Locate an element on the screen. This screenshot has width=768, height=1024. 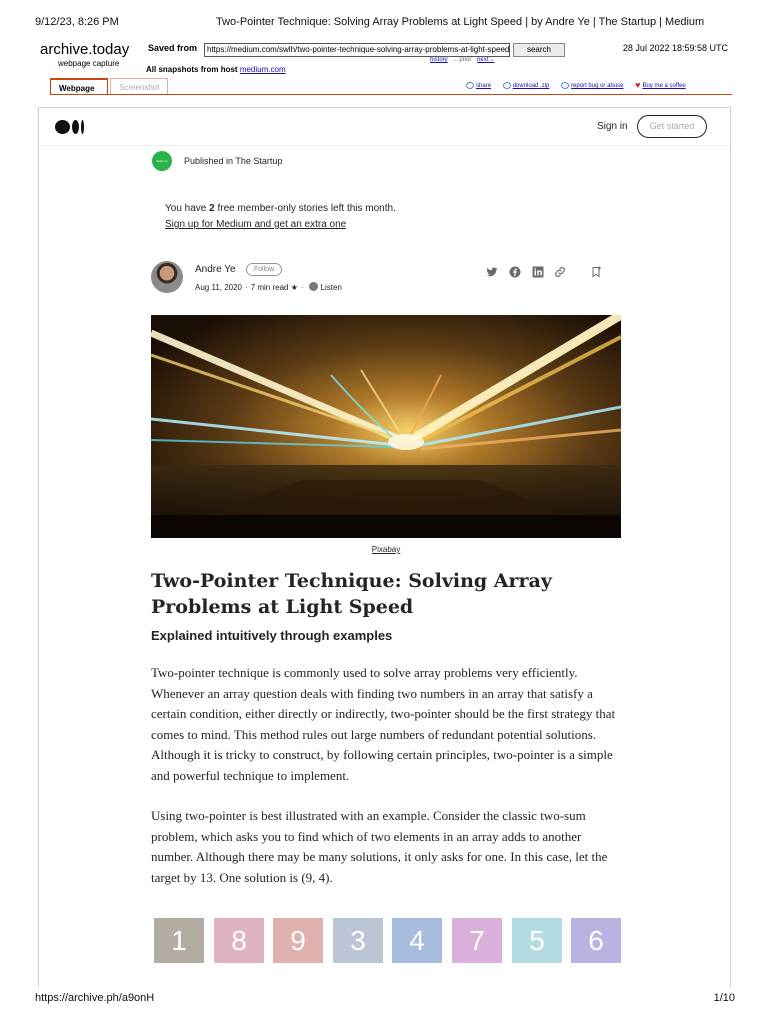
article-meta: Aug 11, 2020 · 7 min read ★ · Listen is located at coordinates (268, 287).